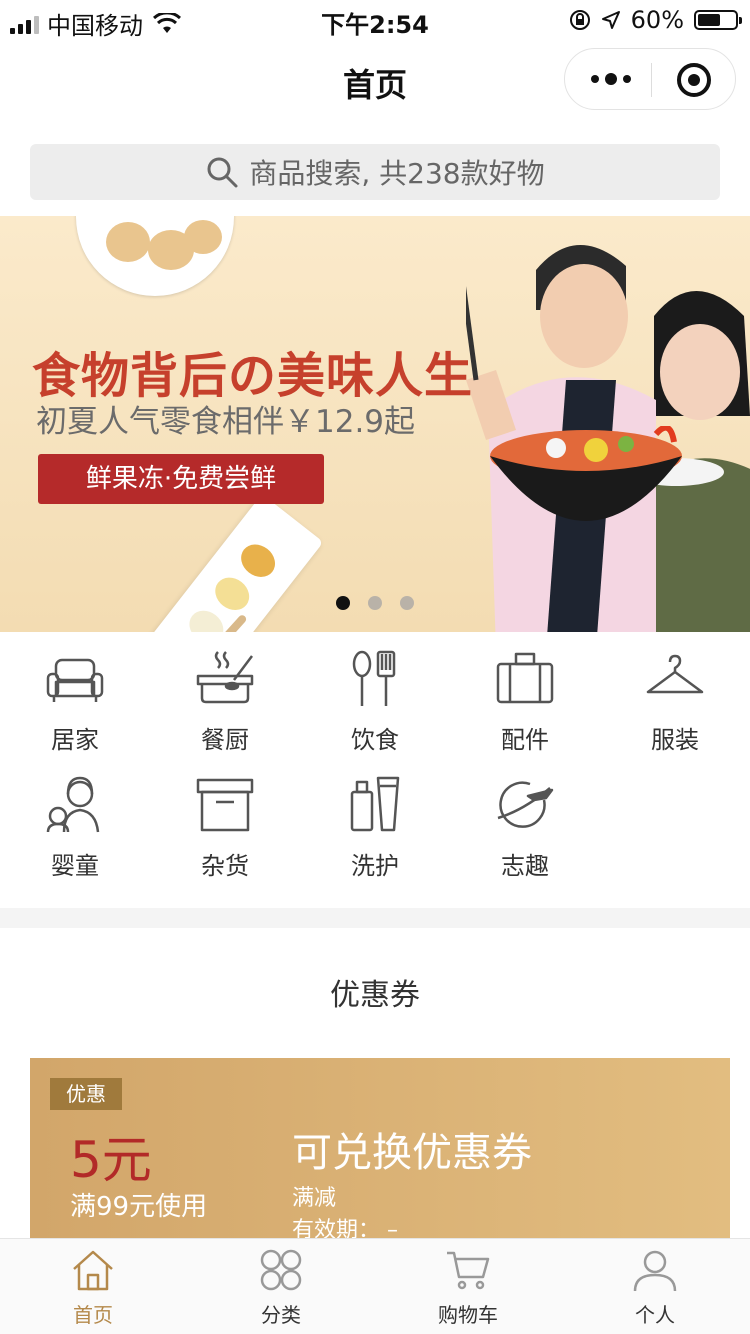 The width and height of the screenshot is (750, 1334). Describe the element at coordinates (525, 866) in the screenshot. I see `category-label: 志趣` at that location.